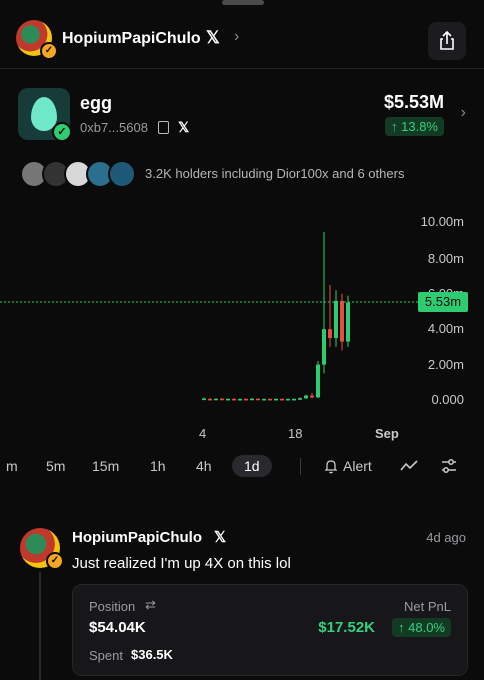 This screenshot has height=680, width=484. I want to click on timeframe-1h: 1h, so click(158, 466).